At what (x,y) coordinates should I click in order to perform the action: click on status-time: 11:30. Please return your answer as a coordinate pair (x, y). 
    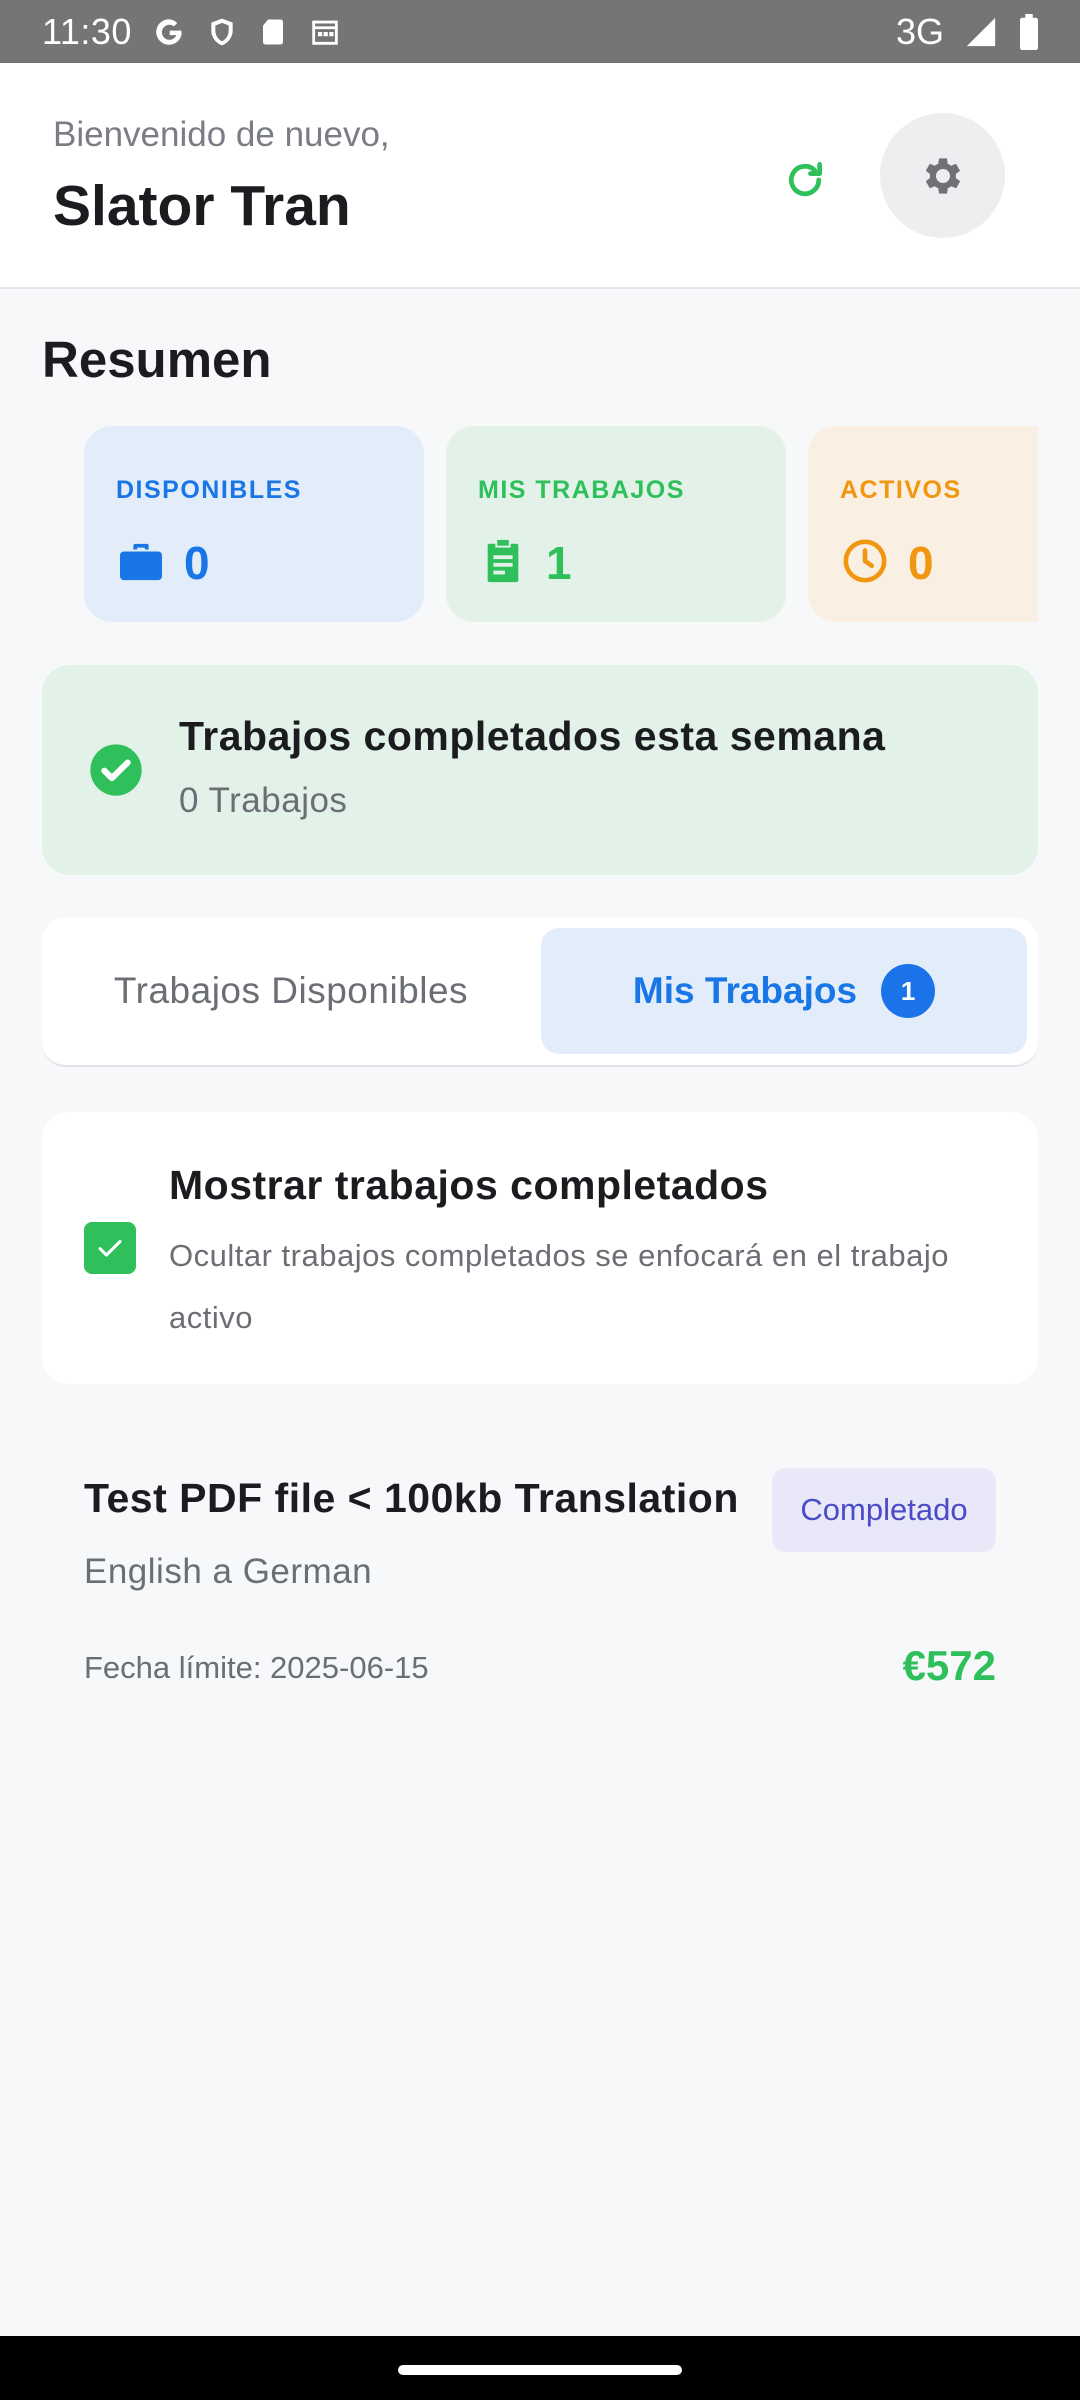
    Looking at the image, I should click on (87, 31).